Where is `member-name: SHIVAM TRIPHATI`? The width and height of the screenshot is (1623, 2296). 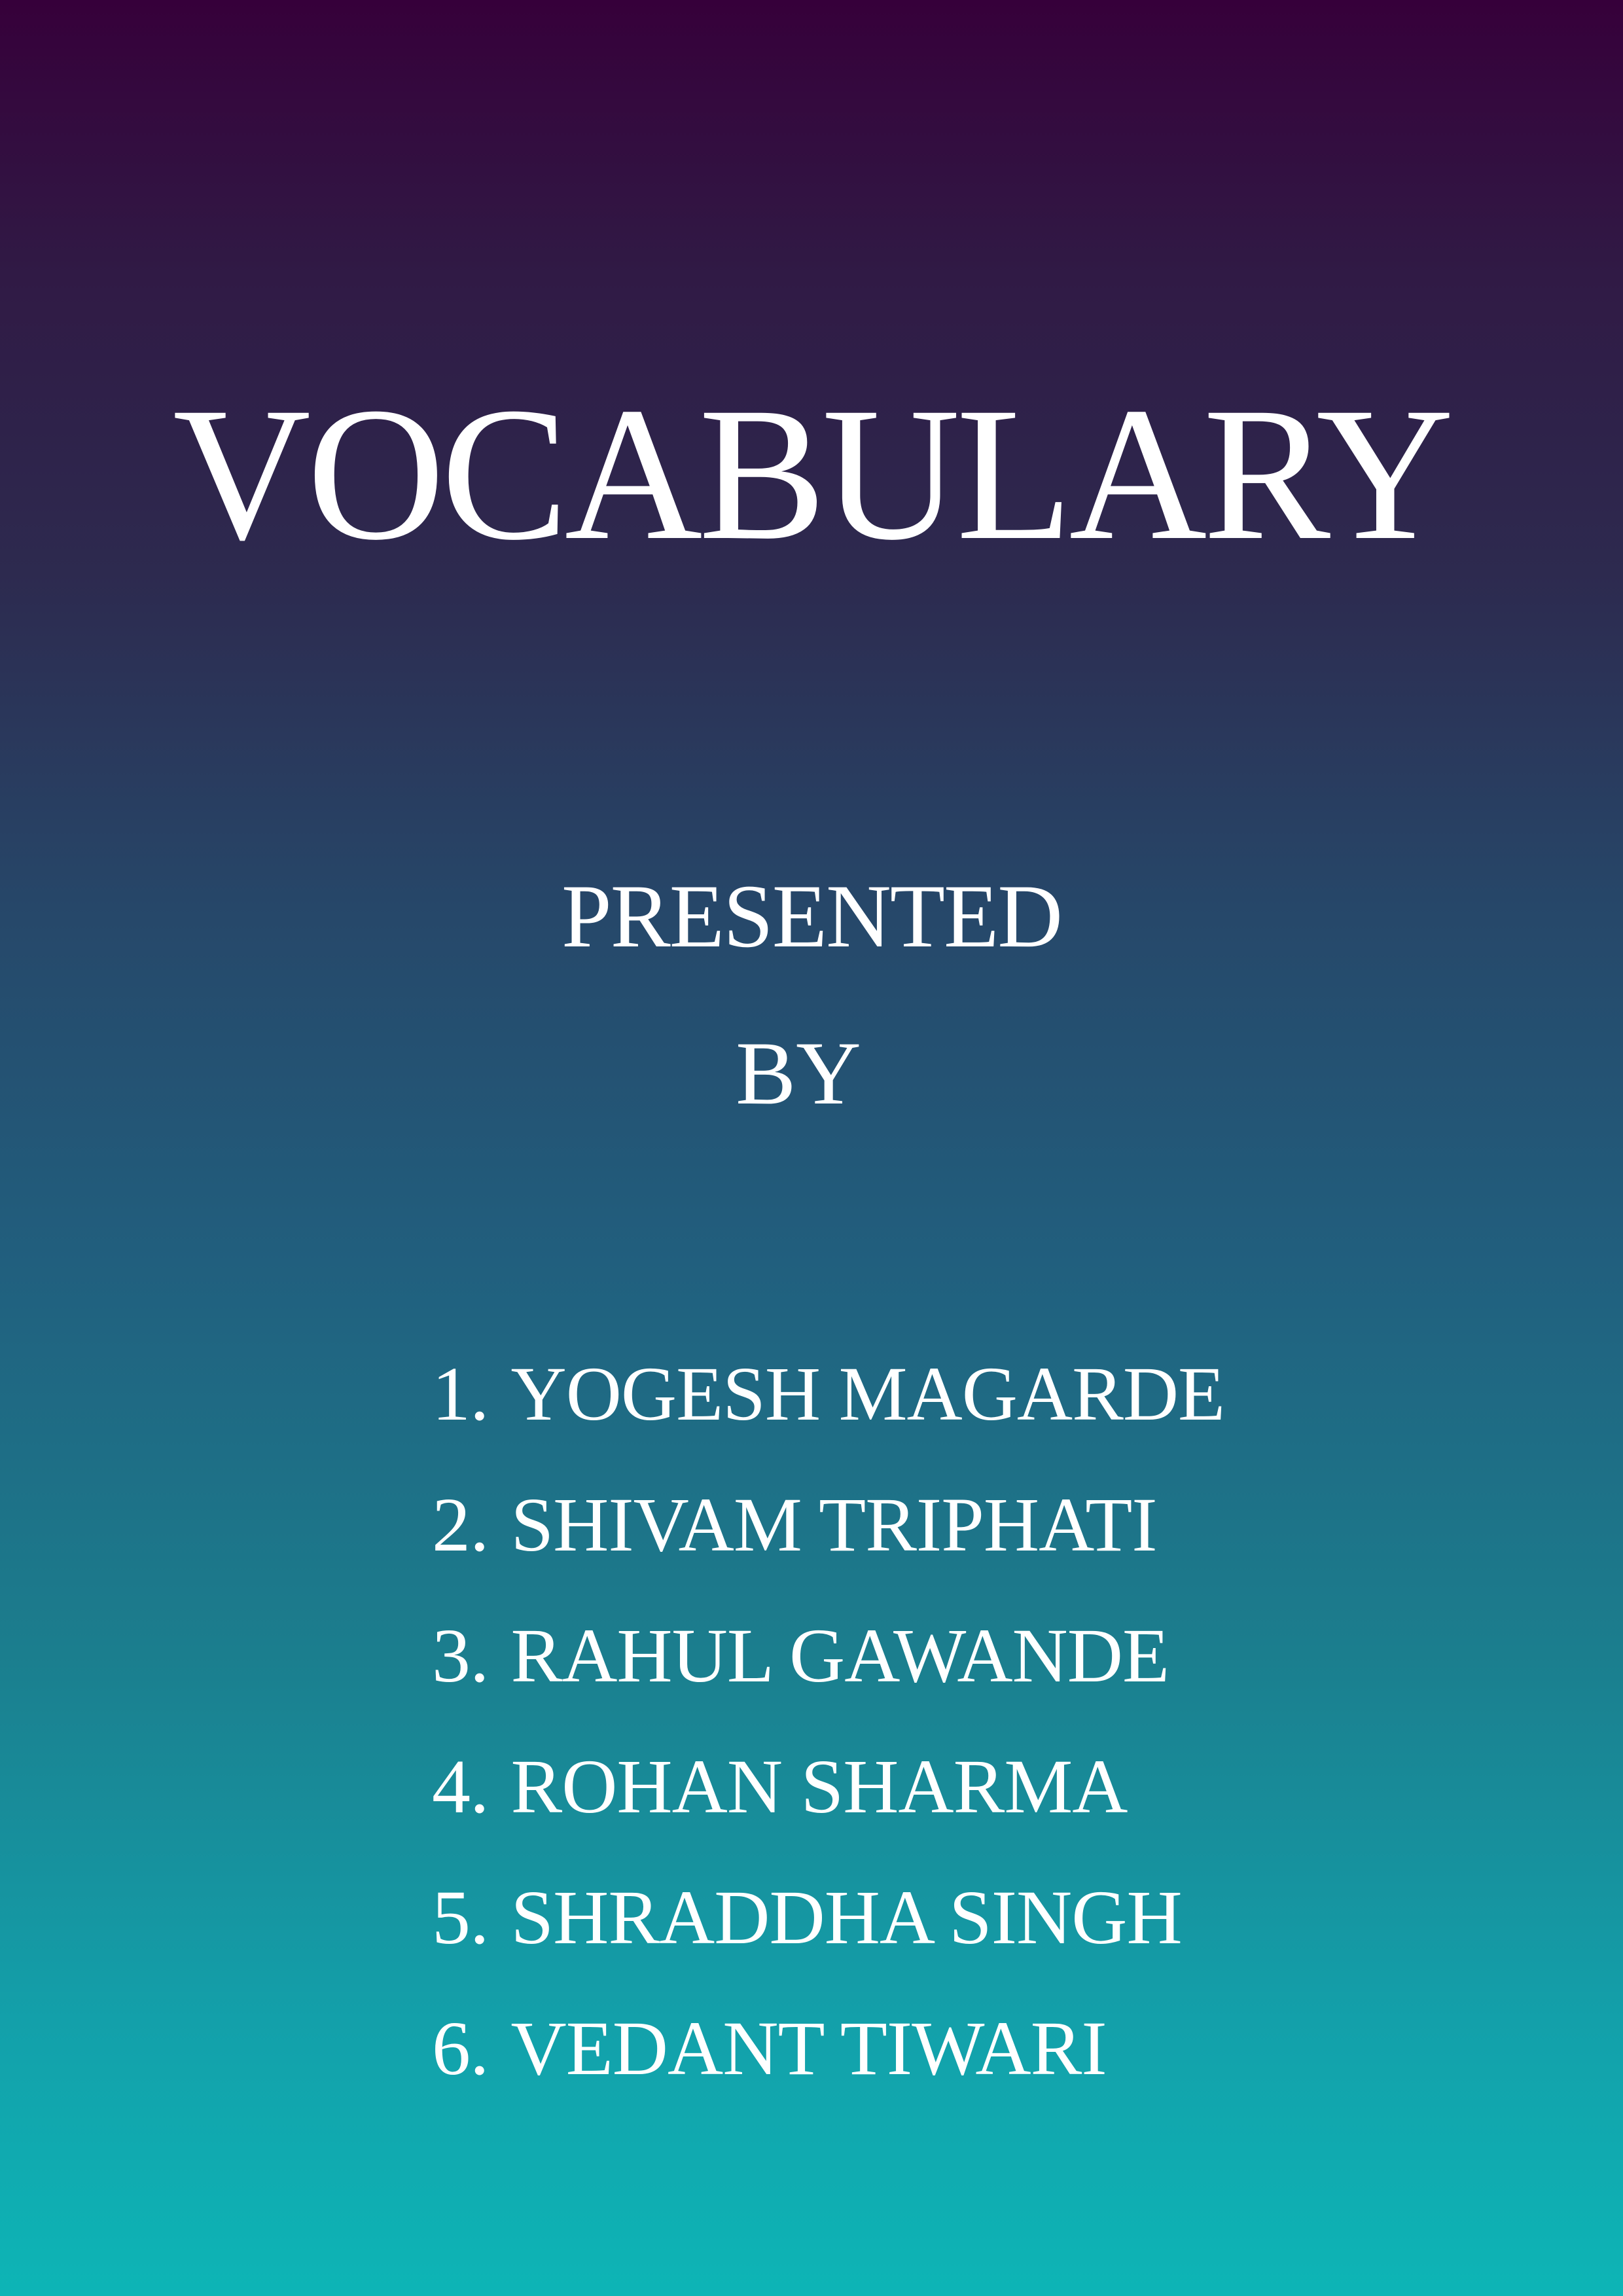
member-name: SHIVAM TRIPHATI is located at coordinates (834, 1525).